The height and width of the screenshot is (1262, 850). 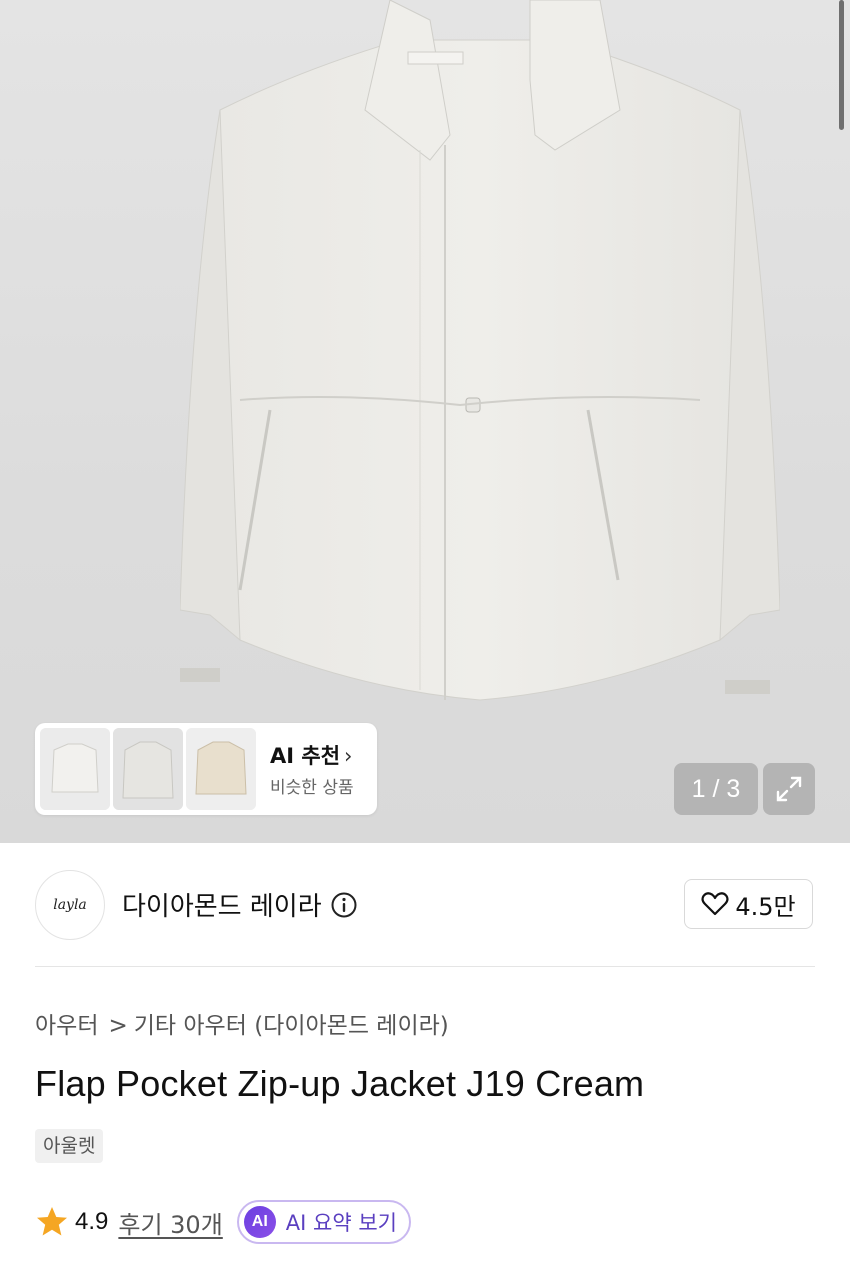 I want to click on ai-recommendation-card: AI 추천 › 비슷한 상품, so click(x=206, y=769).